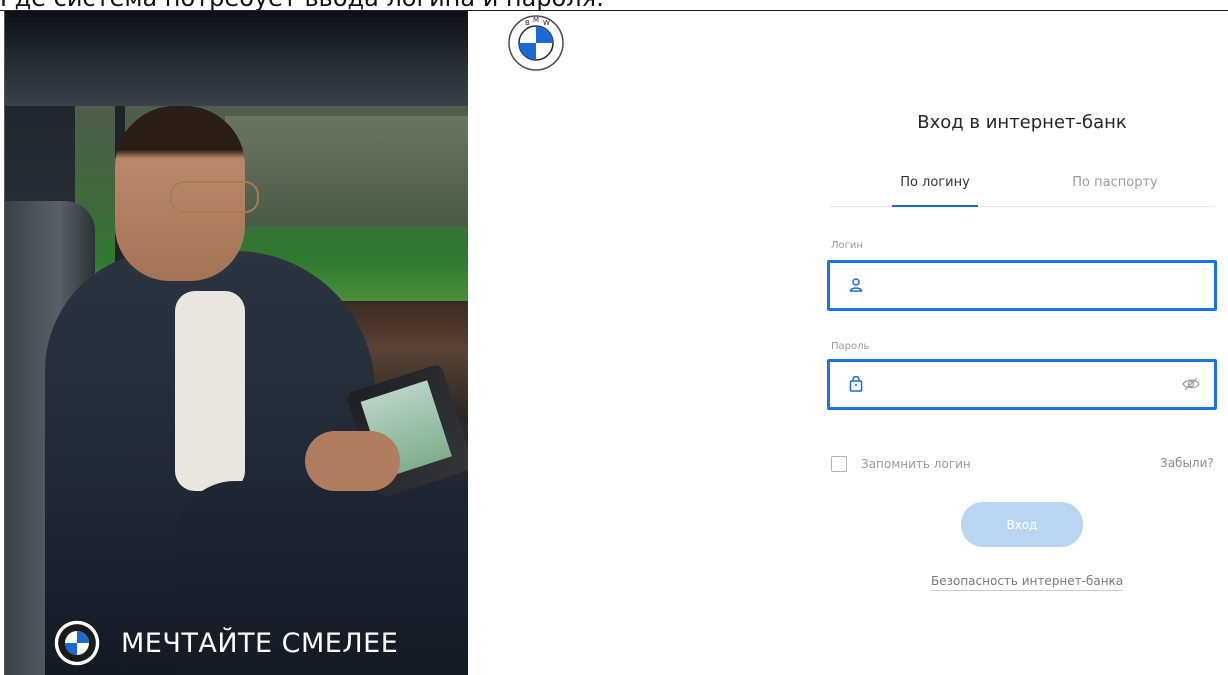 The height and width of the screenshot is (675, 1228). What do you see at coordinates (536, 43) in the screenshot?
I see `bmw-logo-icon: B M W` at bounding box center [536, 43].